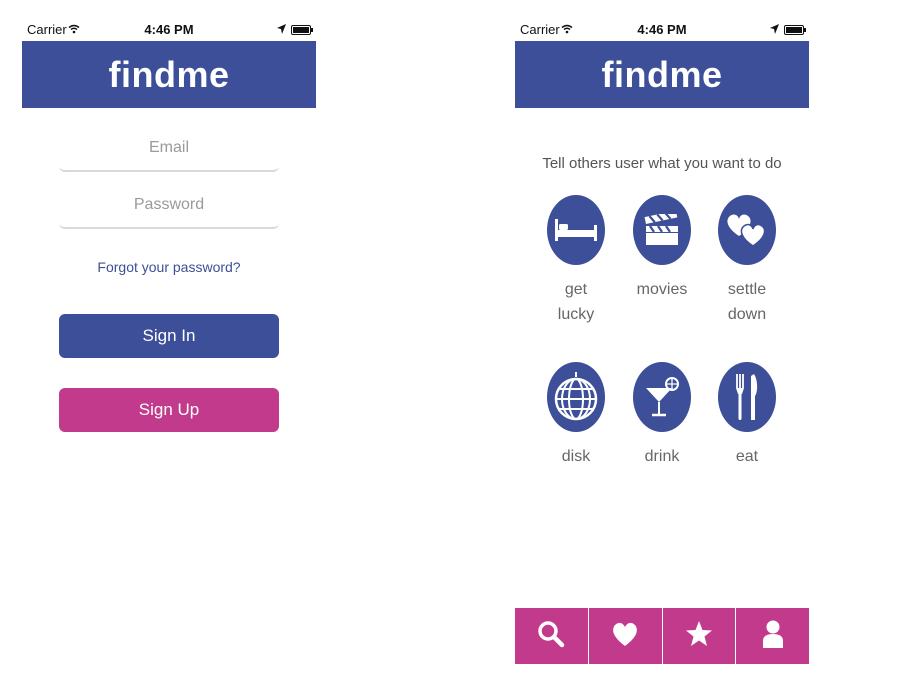  What do you see at coordinates (662, 456) in the screenshot?
I see `activity-label-line1: drink` at bounding box center [662, 456].